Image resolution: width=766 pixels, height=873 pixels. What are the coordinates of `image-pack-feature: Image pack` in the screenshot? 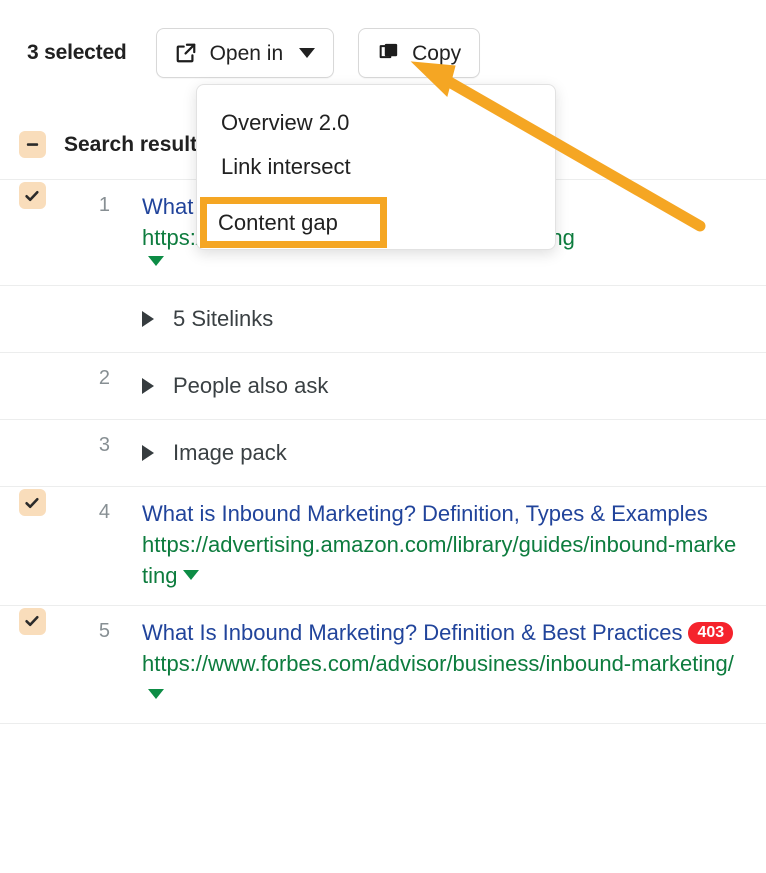 It's located at (438, 453).